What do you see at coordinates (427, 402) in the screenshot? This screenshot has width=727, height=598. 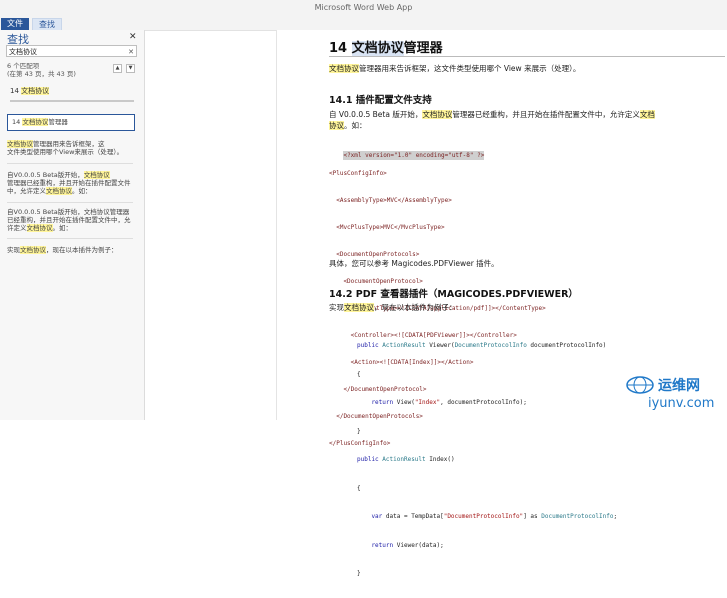 I see `code-string: "Index"` at bounding box center [427, 402].